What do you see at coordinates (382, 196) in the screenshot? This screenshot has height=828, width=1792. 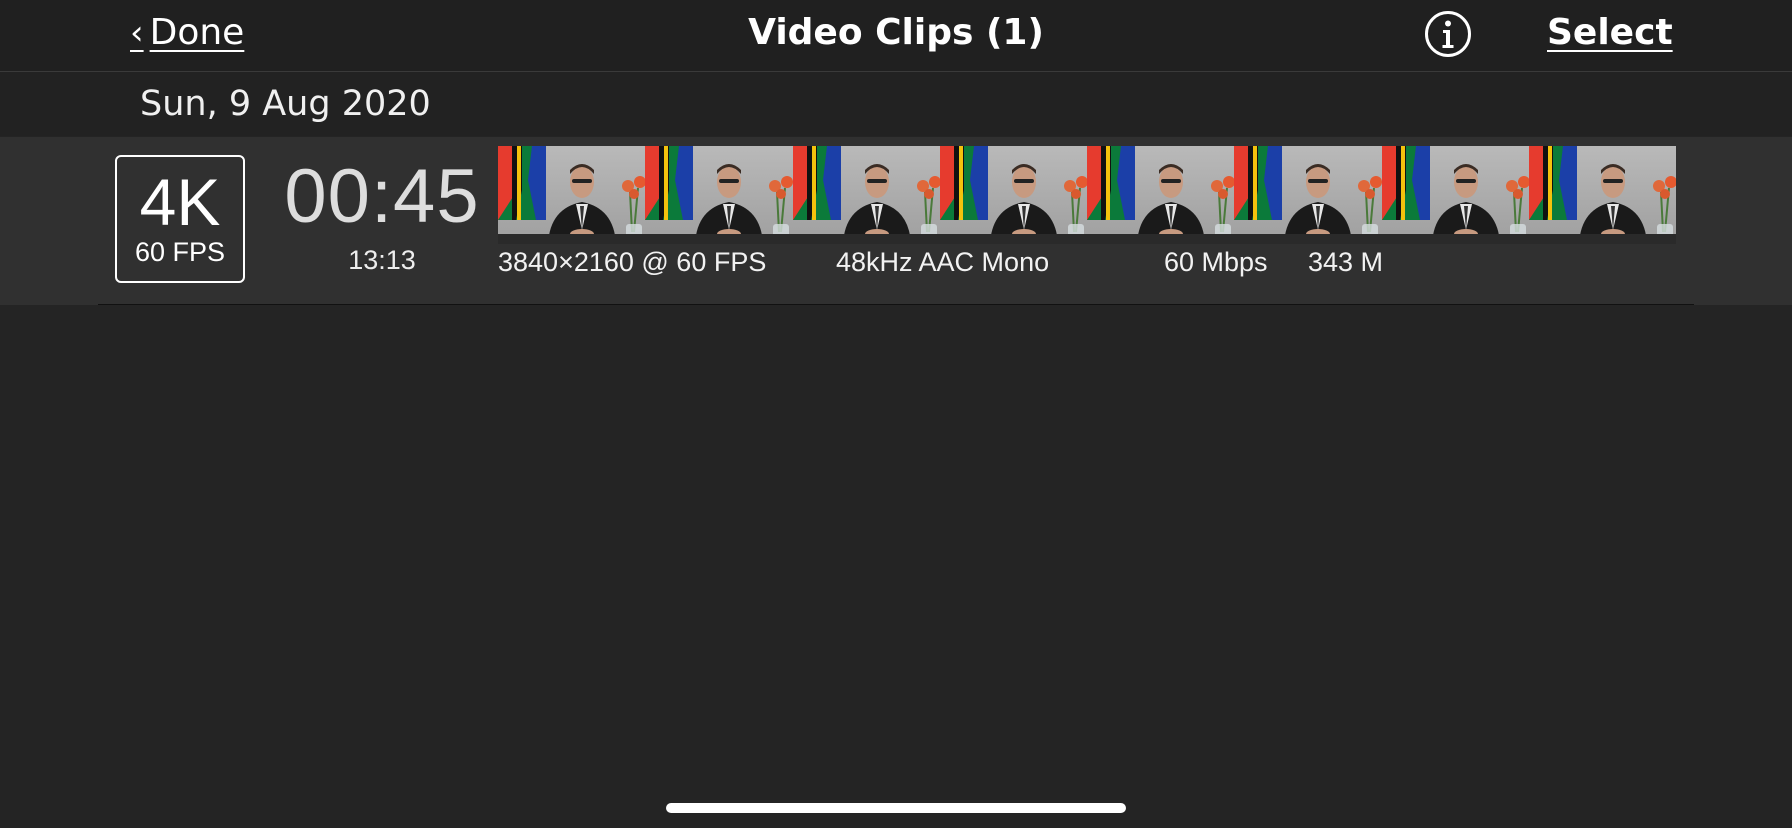 I see `clip-duration: 00:45` at bounding box center [382, 196].